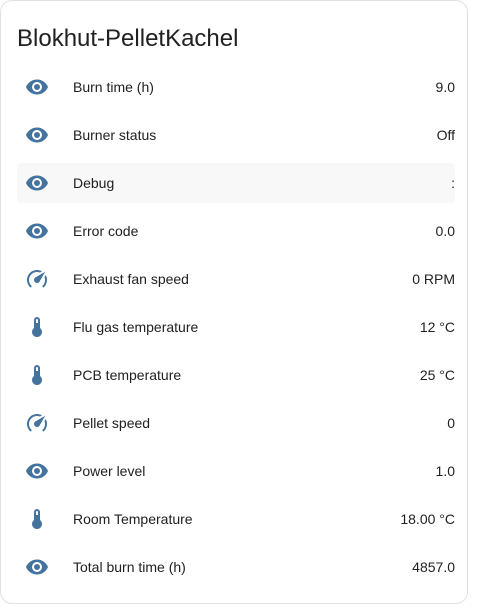 This screenshot has width=478, height=609. Describe the element at coordinates (433, 567) in the screenshot. I see `entity-state: 4857.0` at that location.